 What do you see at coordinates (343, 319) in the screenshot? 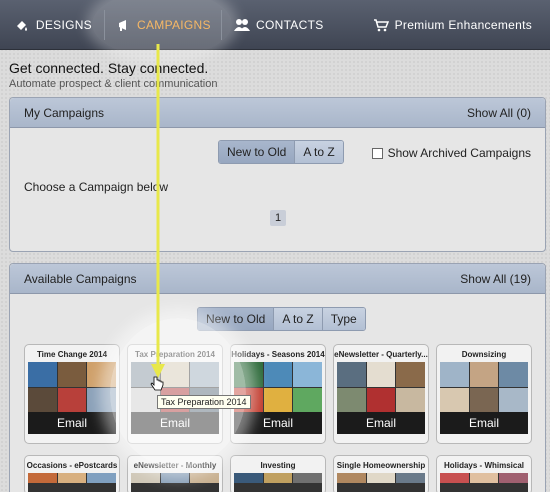
I see `sort-type: Type` at bounding box center [343, 319].